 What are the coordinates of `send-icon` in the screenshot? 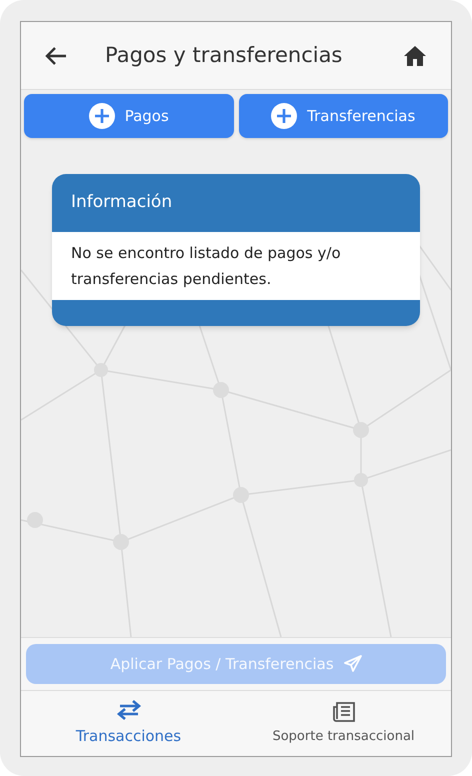 It's located at (353, 664).